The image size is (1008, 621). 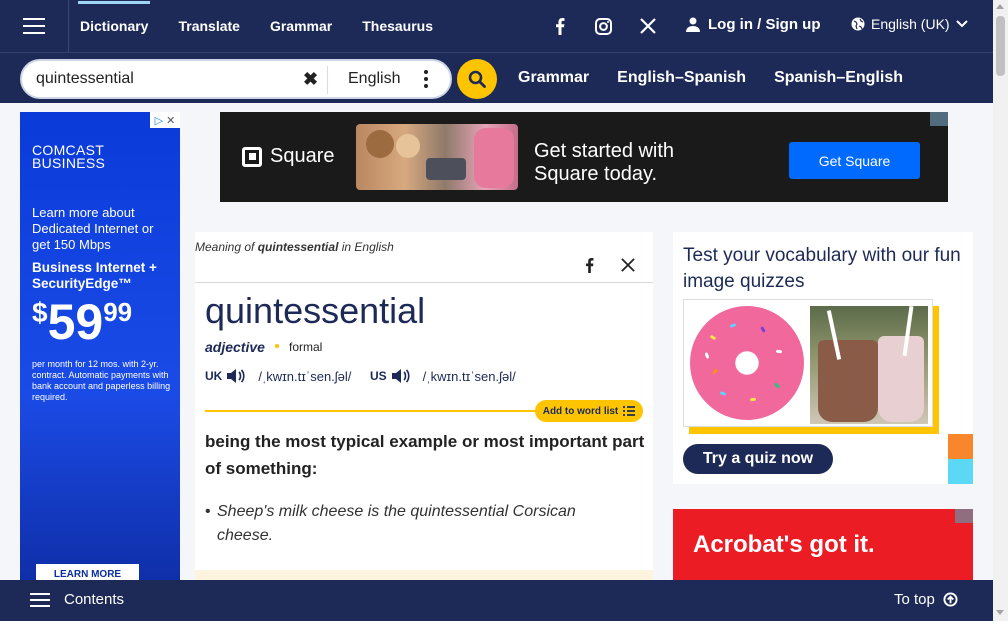 What do you see at coordinates (1000, 310) in the screenshot?
I see `scrollbar` at bounding box center [1000, 310].